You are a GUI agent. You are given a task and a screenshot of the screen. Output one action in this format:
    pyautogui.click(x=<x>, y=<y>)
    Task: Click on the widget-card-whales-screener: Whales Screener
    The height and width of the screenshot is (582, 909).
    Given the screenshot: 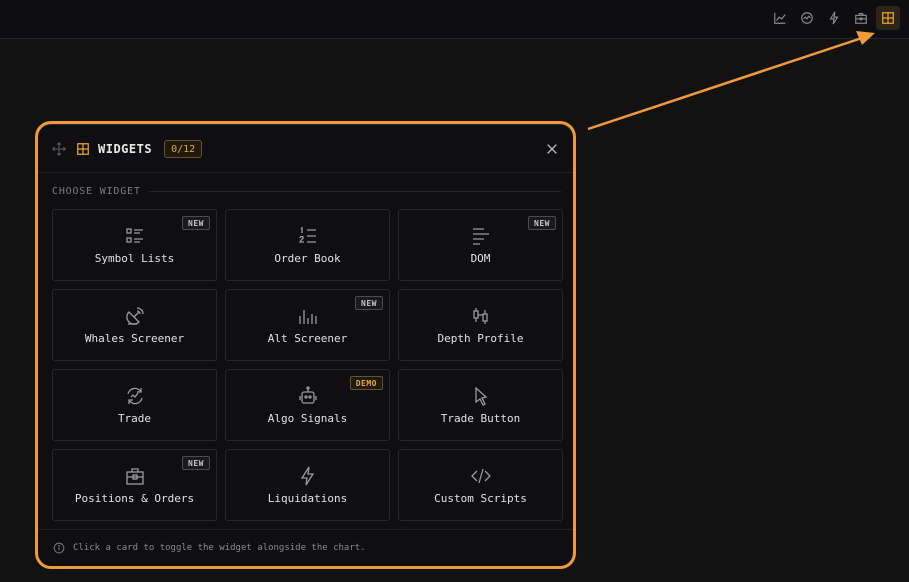 What is the action you would take?
    pyautogui.click(x=134, y=325)
    